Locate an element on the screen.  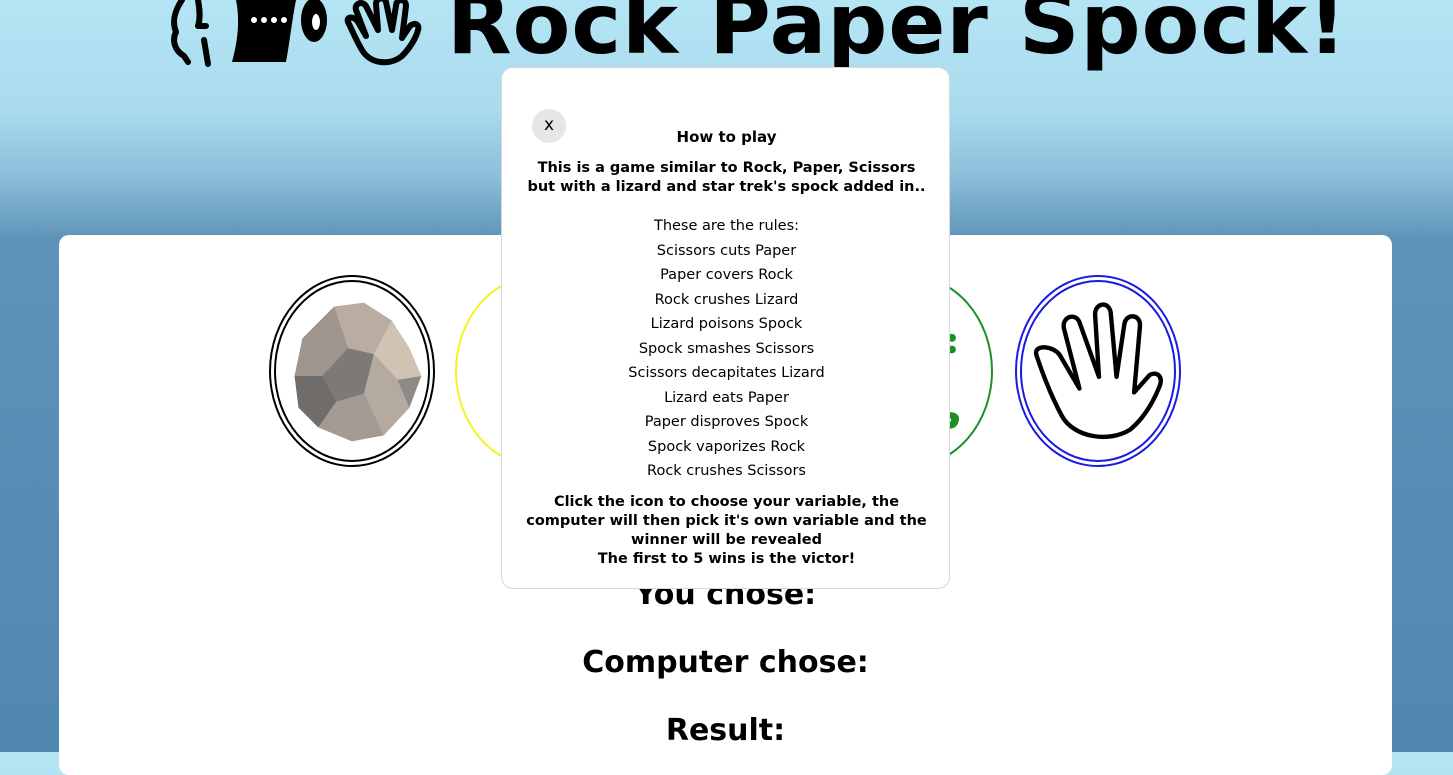
rule-item: Rock crushes Lizard is located at coordinates (726, 299).